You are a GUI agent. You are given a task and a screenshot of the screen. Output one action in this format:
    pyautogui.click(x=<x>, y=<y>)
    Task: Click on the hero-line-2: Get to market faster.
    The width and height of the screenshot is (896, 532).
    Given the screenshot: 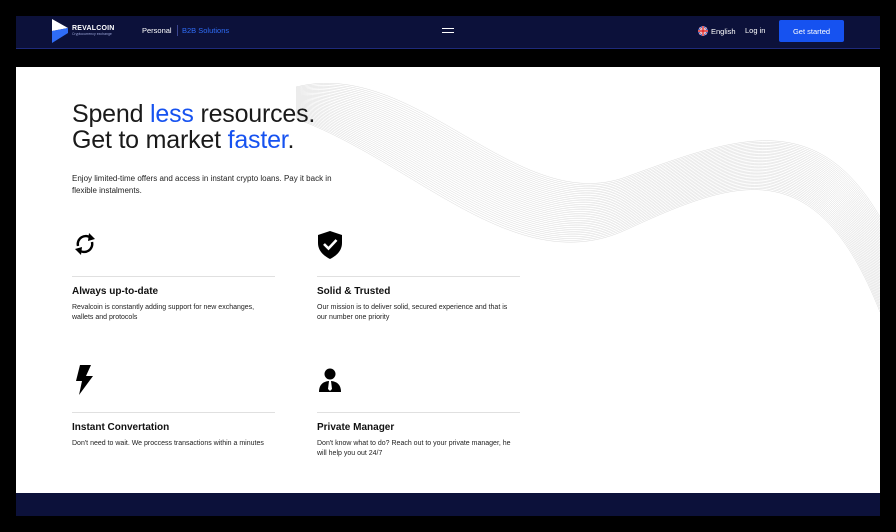 What is the action you would take?
    pyautogui.click(x=183, y=140)
    